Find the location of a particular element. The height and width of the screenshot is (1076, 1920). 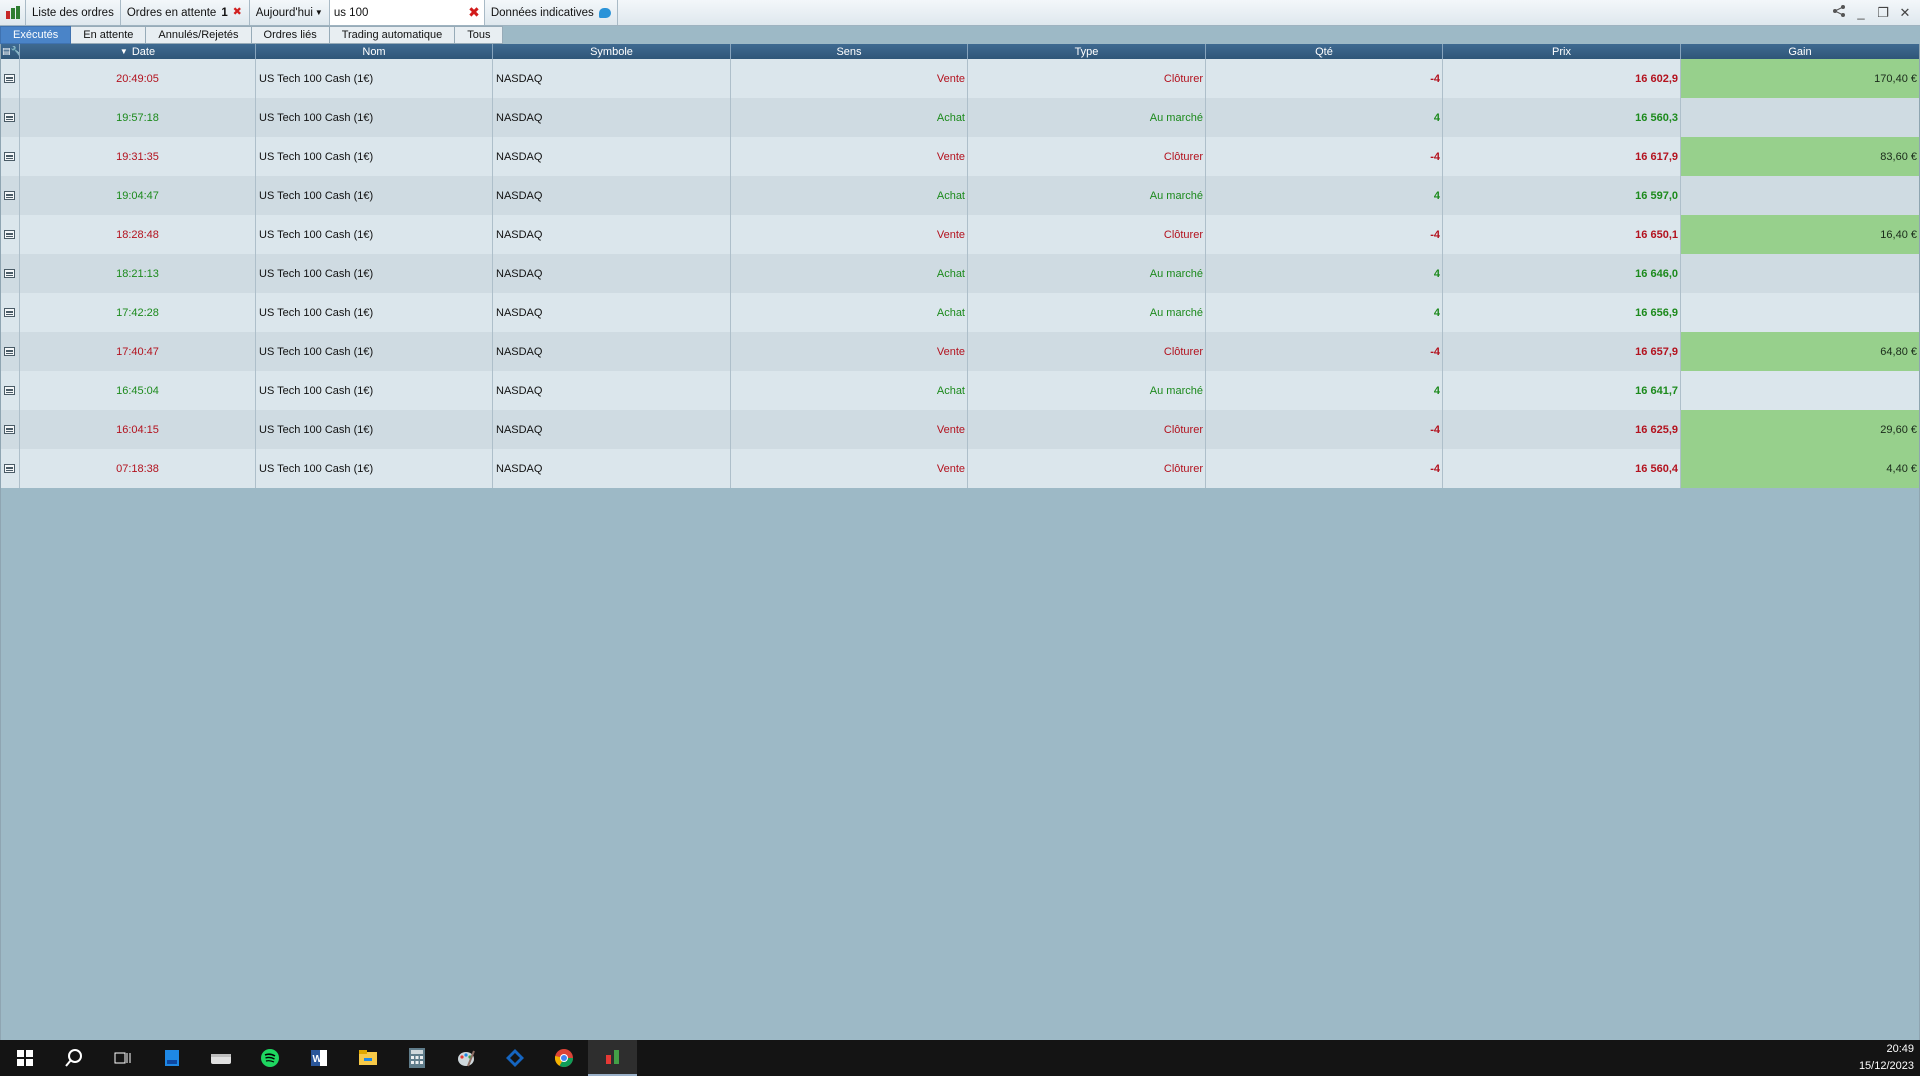

col-date: ▼ Date is located at coordinates (138, 51).